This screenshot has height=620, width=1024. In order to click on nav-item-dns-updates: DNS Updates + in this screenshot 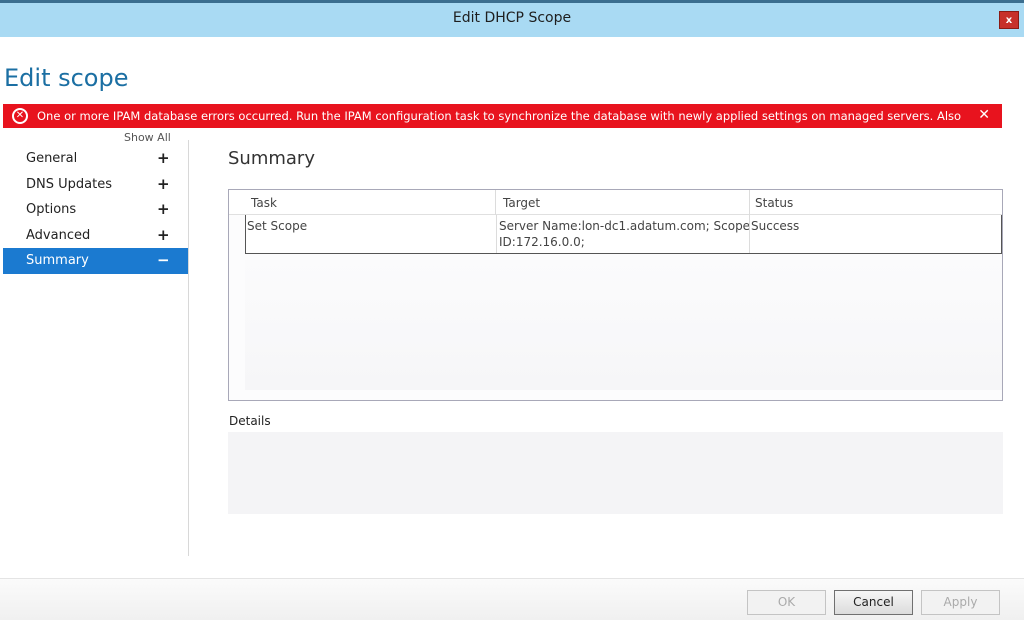, I will do `click(95, 185)`.